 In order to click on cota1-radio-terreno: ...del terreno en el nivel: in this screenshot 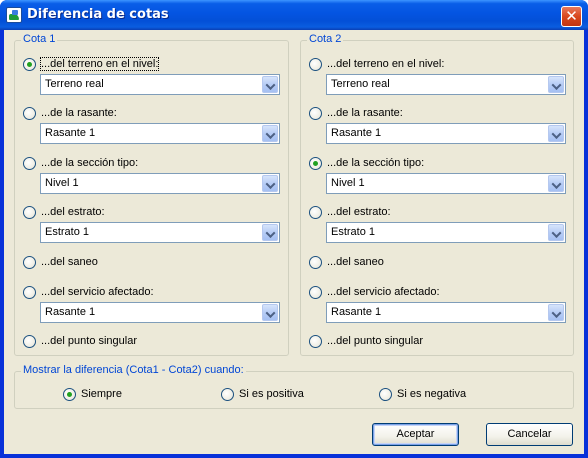, I will do `click(91, 64)`.